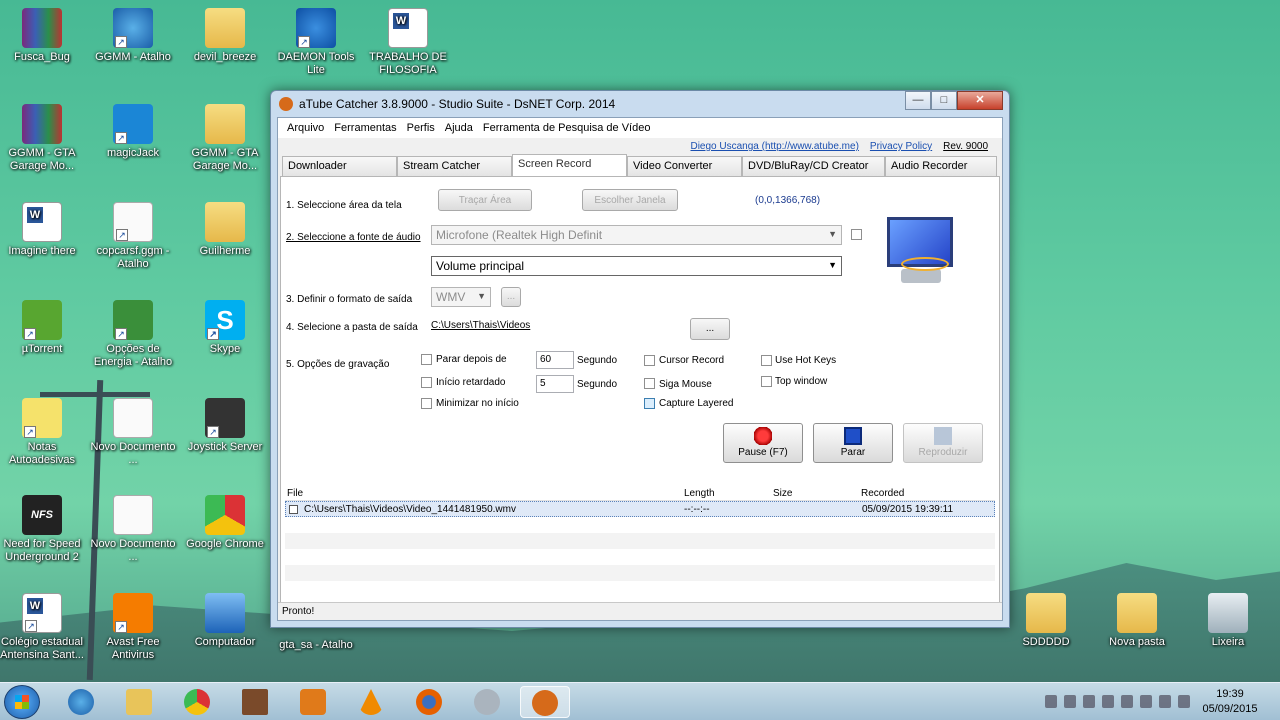  What do you see at coordinates (81, 702) in the screenshot?
I see `taskbar-ie` at bounding box center [81, 702].